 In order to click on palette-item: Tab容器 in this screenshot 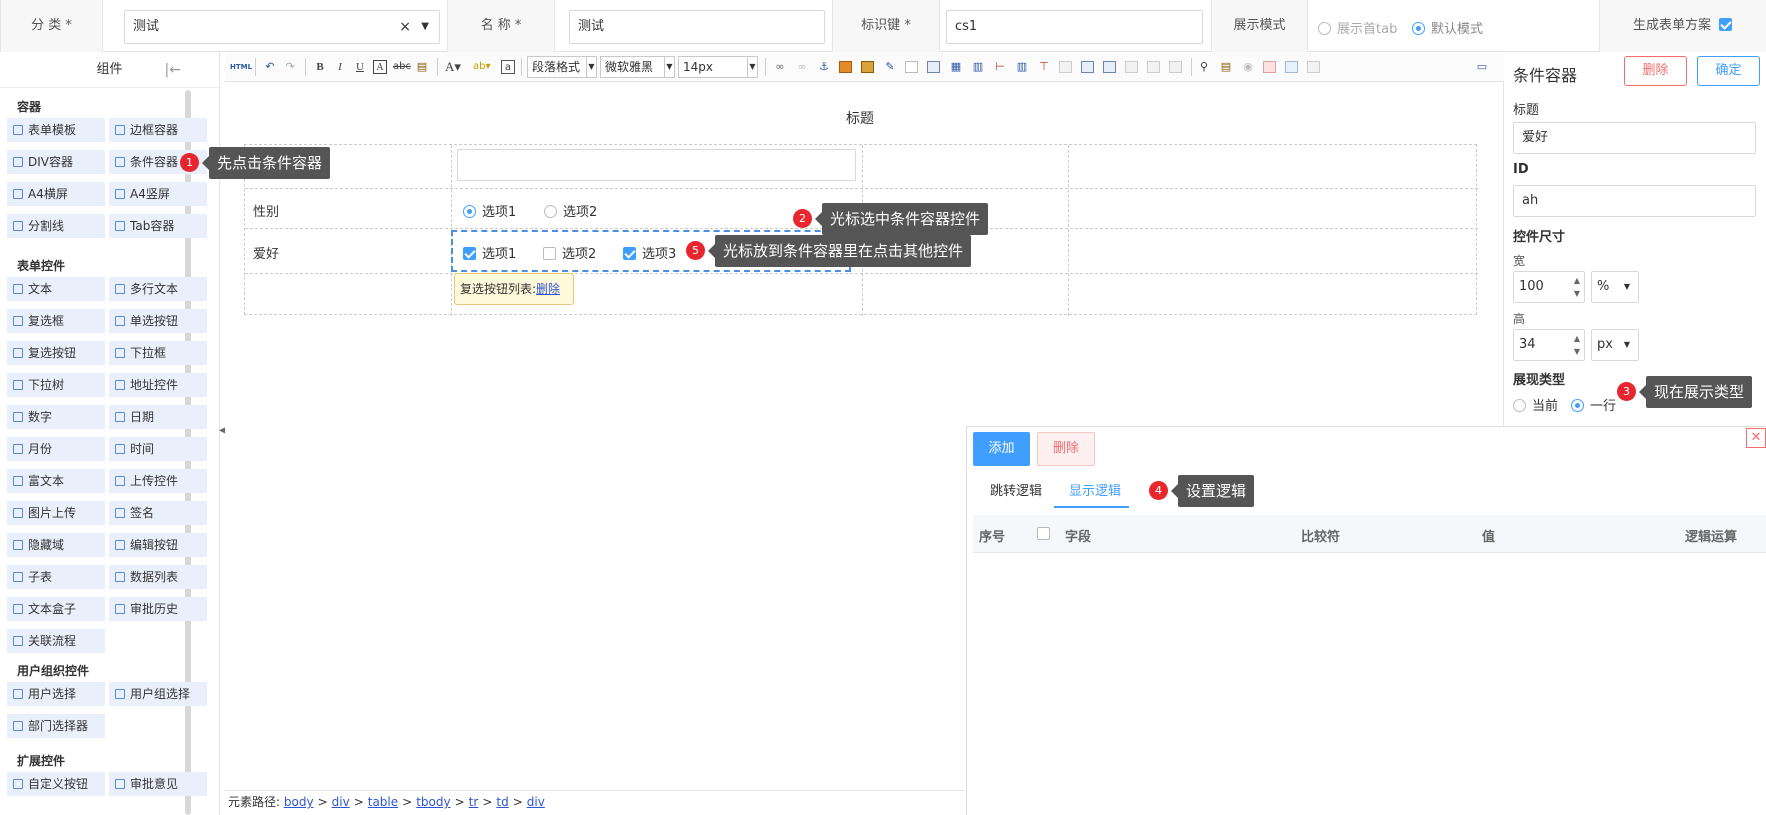, I will do `click(158, 226)`.